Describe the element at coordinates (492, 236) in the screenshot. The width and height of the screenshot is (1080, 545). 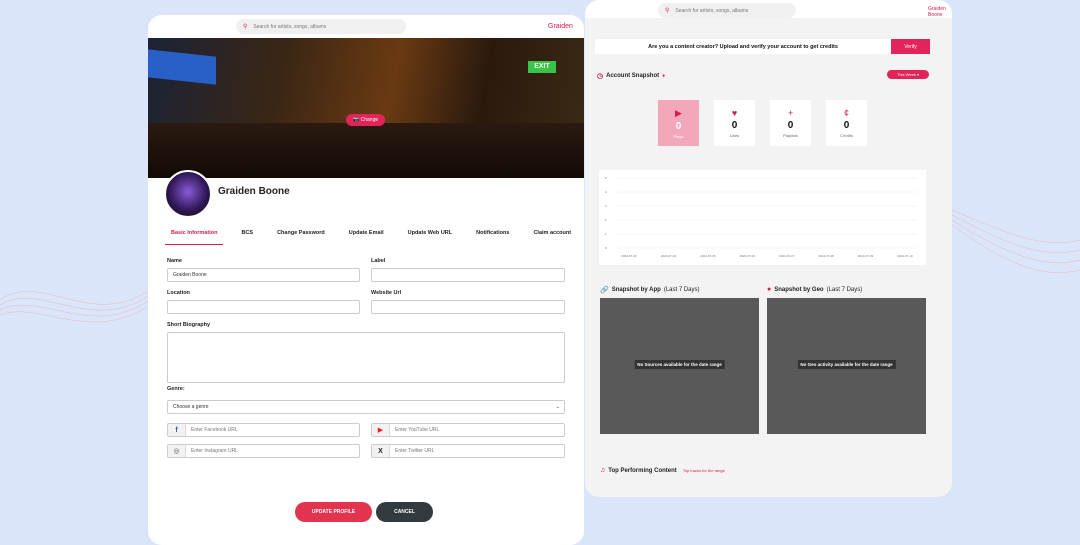
I see `tab-notifications: Notifications` at that location.